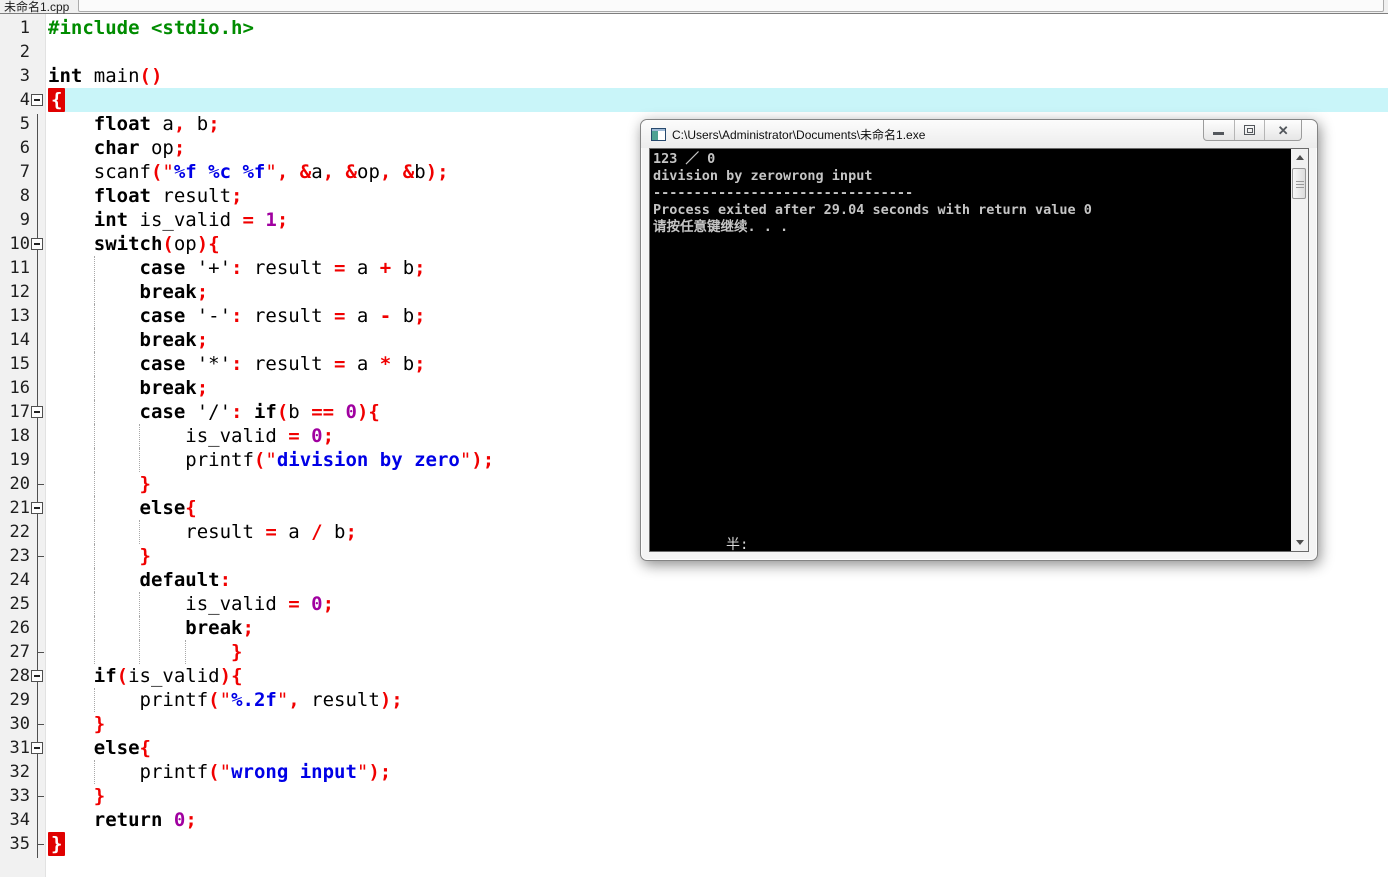 This screenshot has width=1388, height=877. What do you see at coordinates (694, 748) in the screenshot?
I see `code-line: 31 else{` at bounding box center [694, 748].